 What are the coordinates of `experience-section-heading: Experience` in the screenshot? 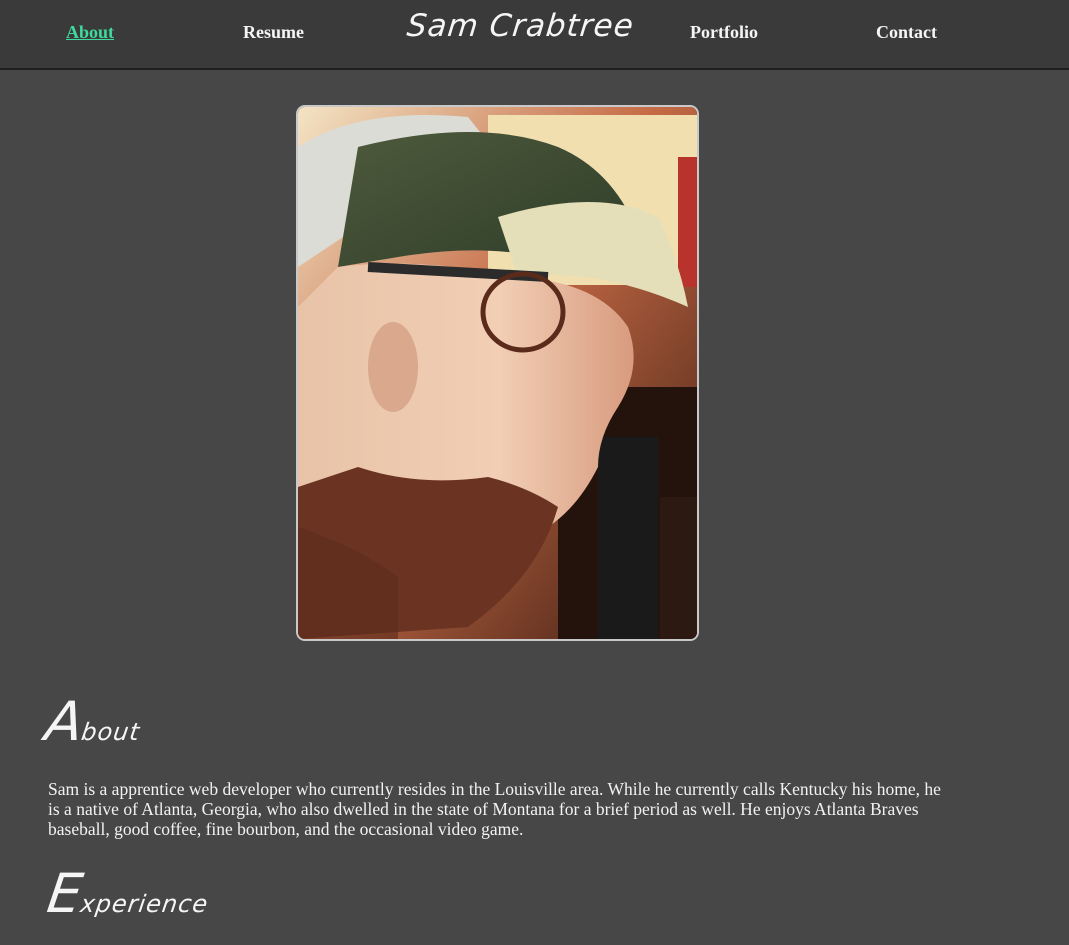 It's located at (129, 893).